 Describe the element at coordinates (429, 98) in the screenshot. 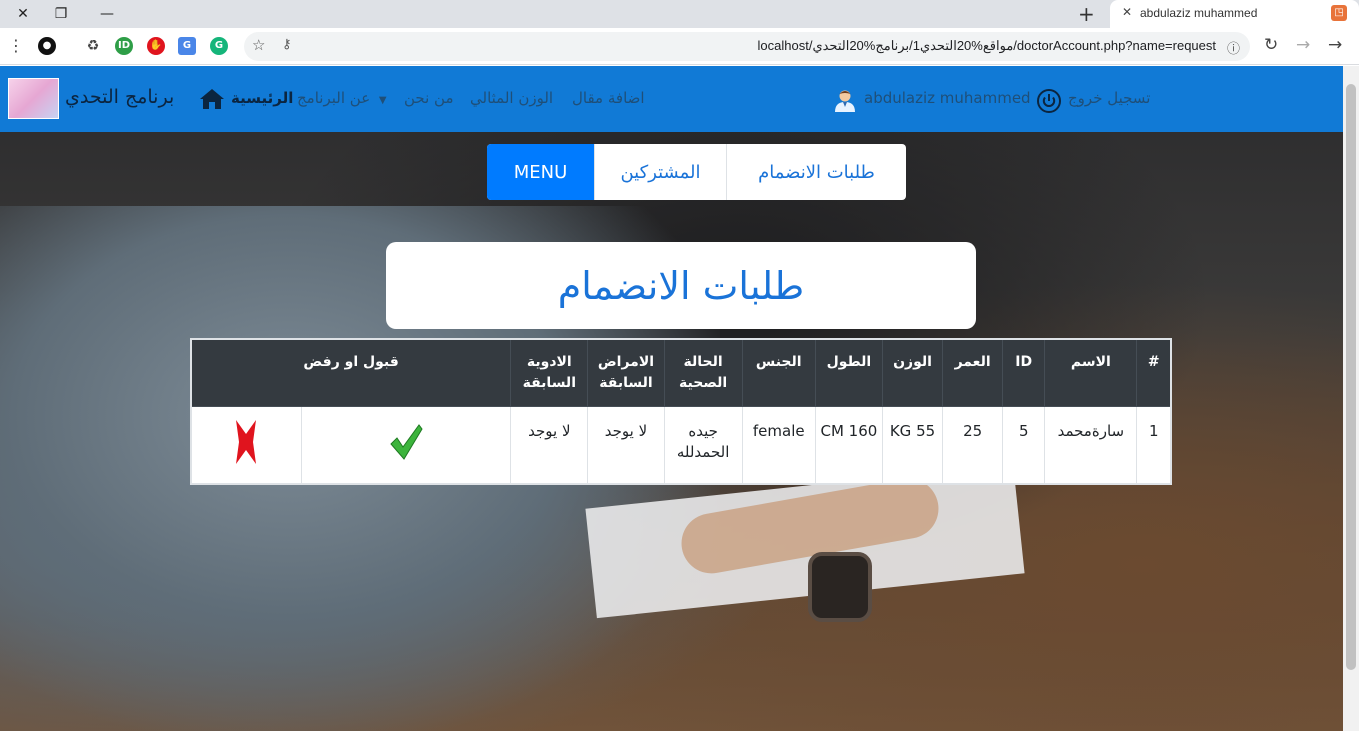

I see `nav-who: من نحن` at that location.